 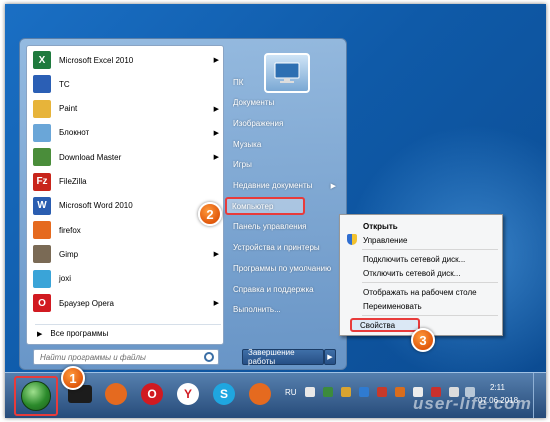 I want to click on programs-divider, so click(x=128, y=324).